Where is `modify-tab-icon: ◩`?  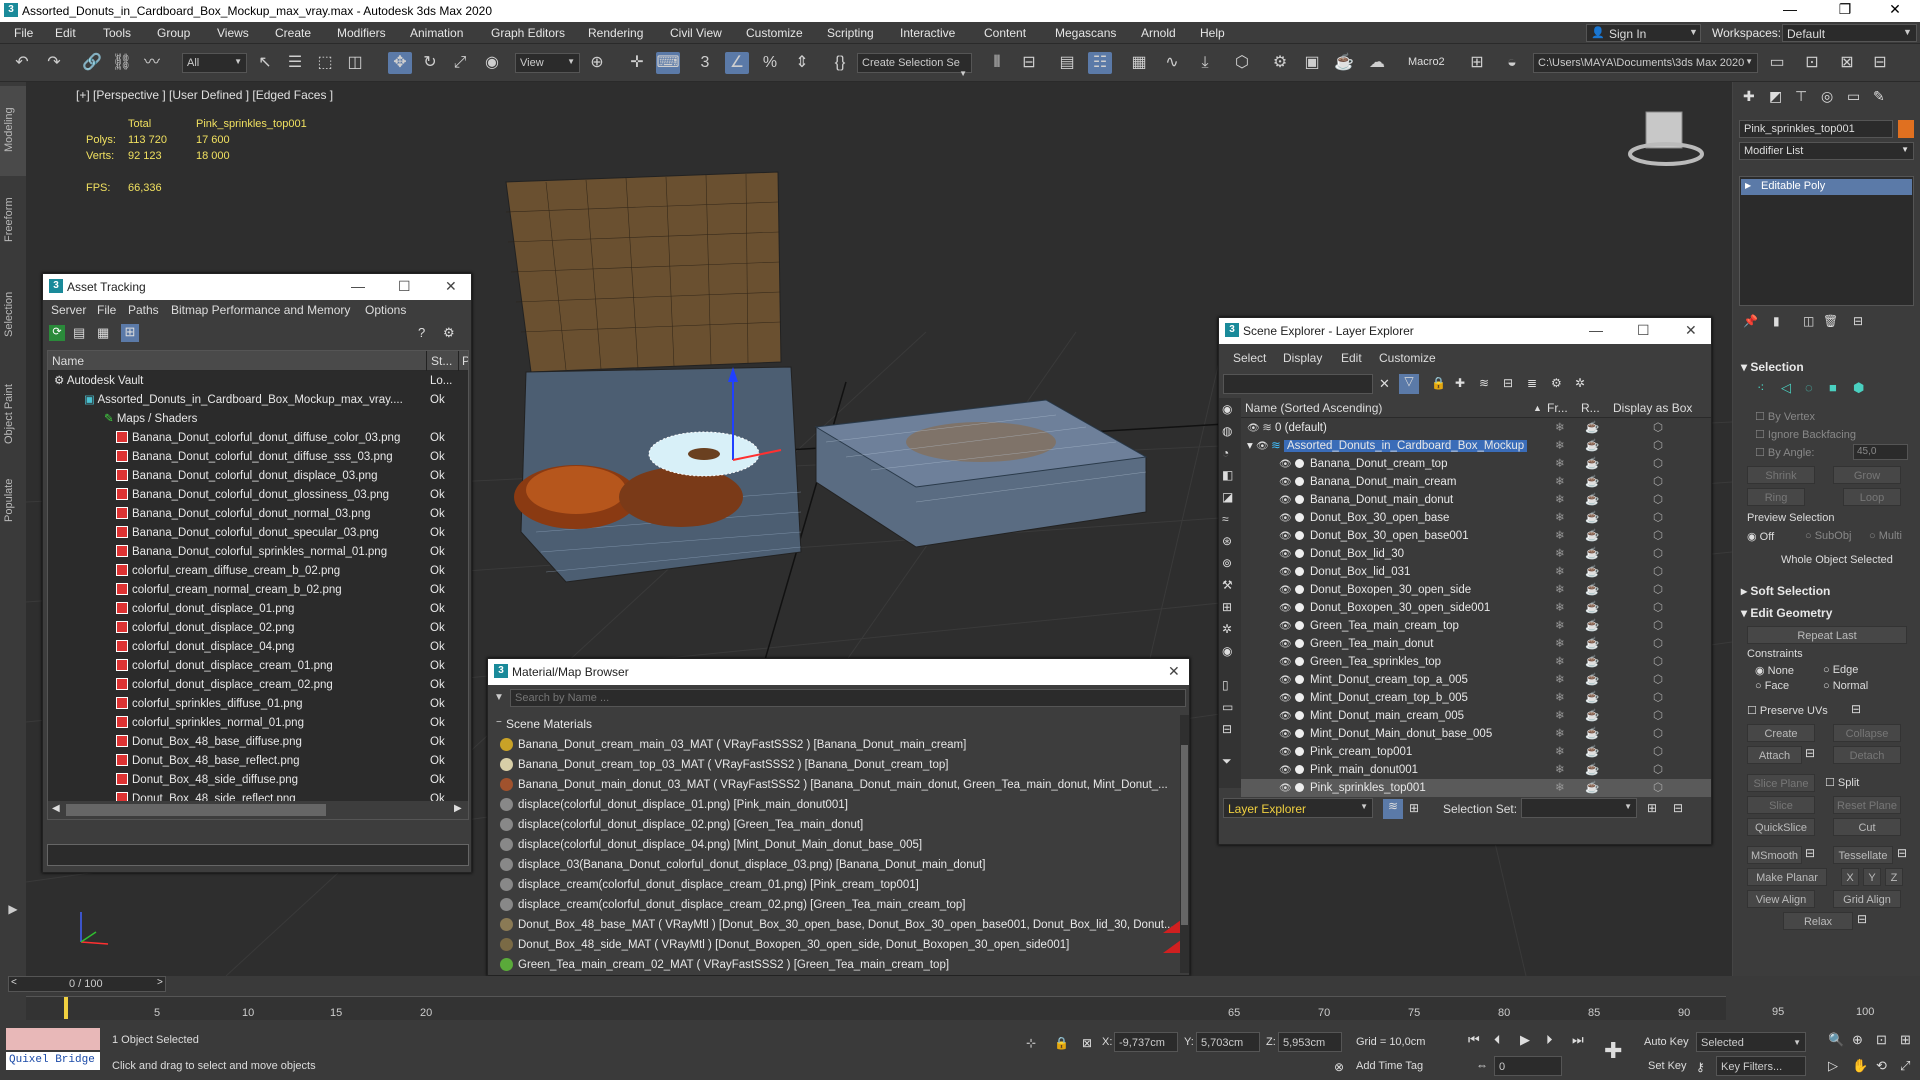 modify-tab-icon: ◩ is located at coordinates (1775, 96).